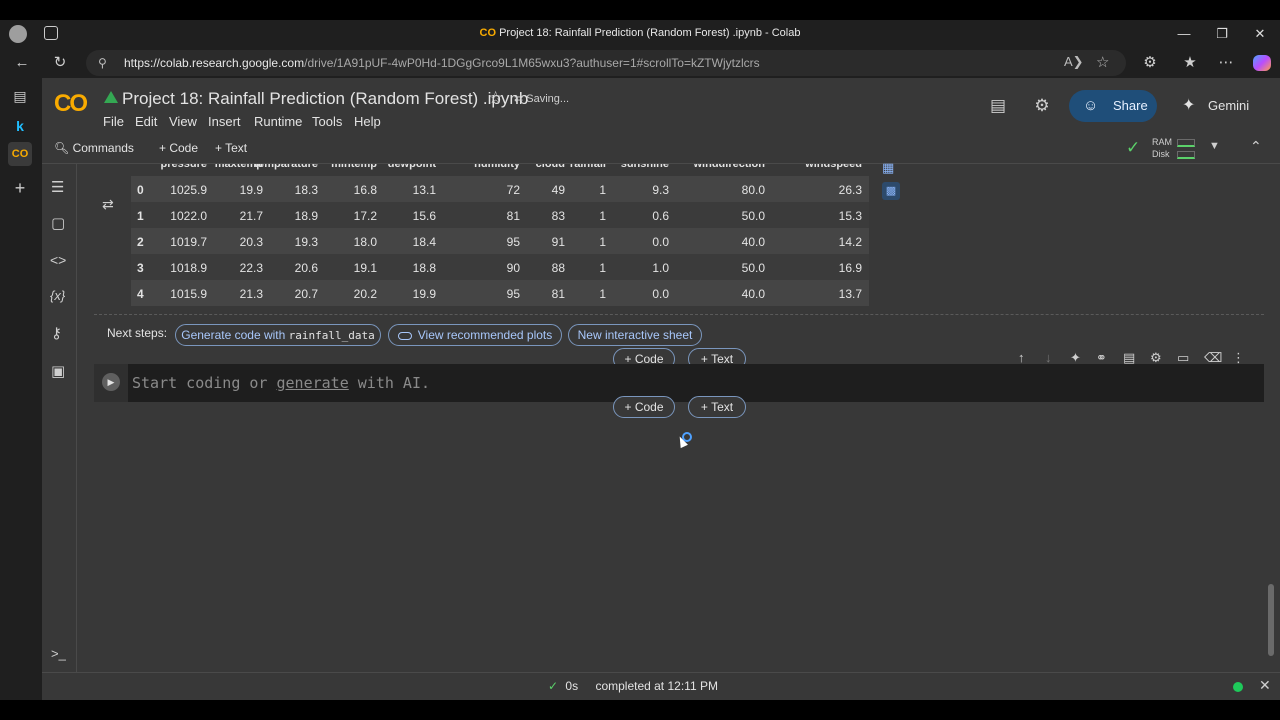 The height and width of the screenshot is (720, 1280). What do you see at coordinates (104, 63) in the screenshot?
I see `site-info-icon: ⚲` at bounding box center [104, 63].